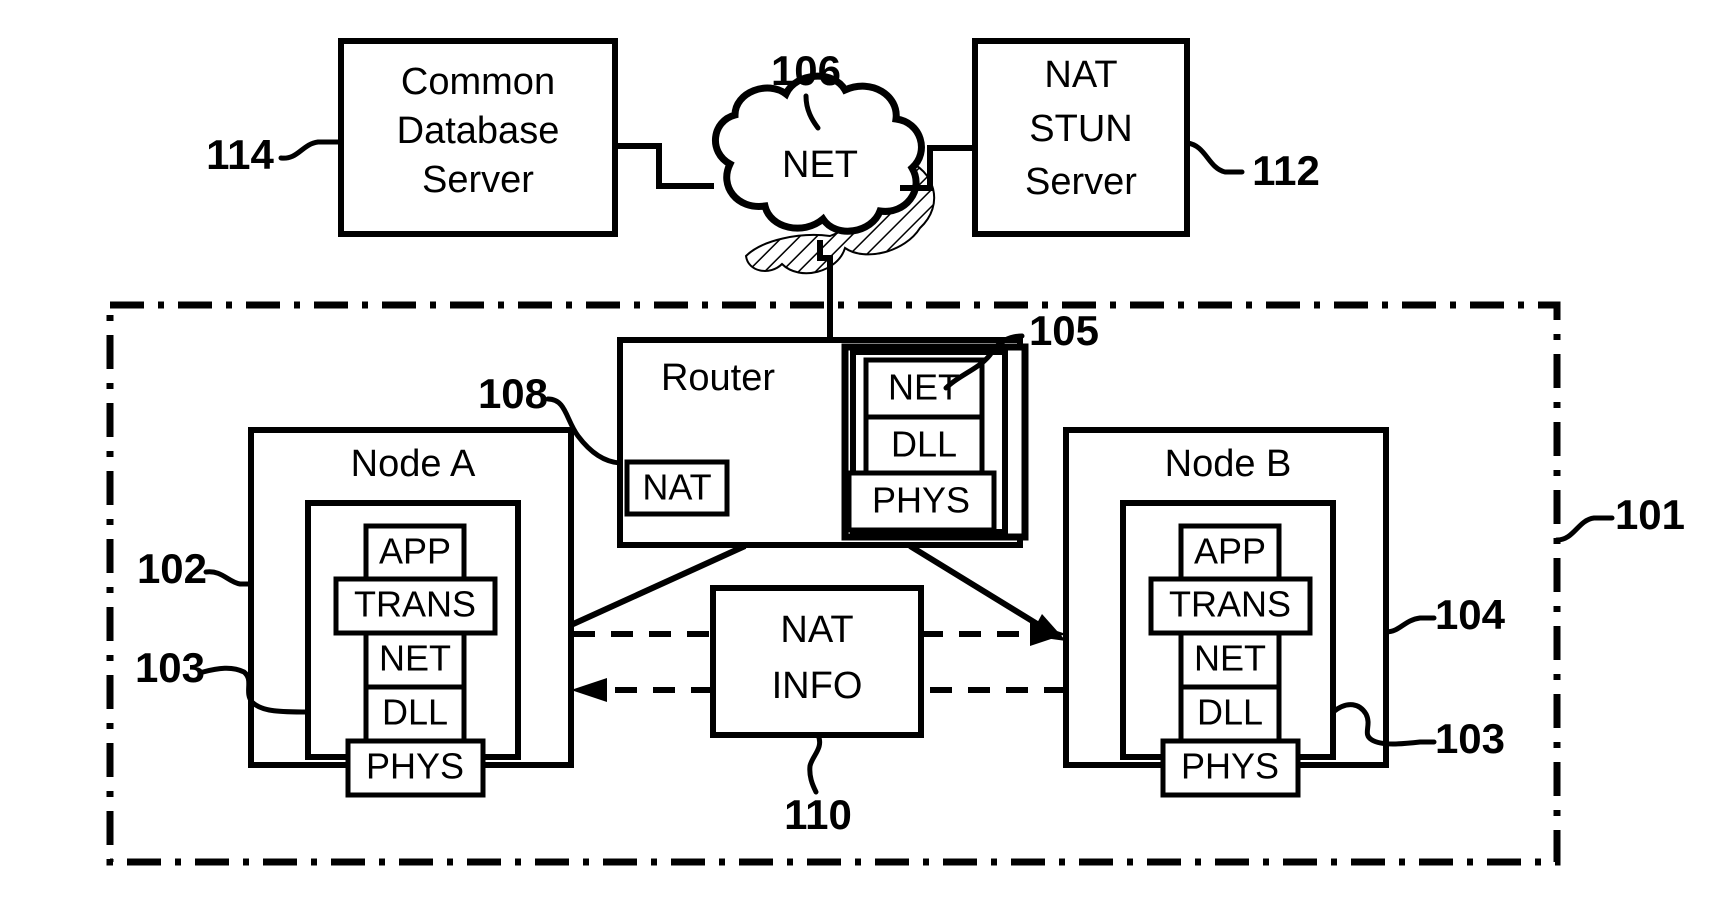  I want to click on ref-numeral-103-right: 103, so click(1470, 738).